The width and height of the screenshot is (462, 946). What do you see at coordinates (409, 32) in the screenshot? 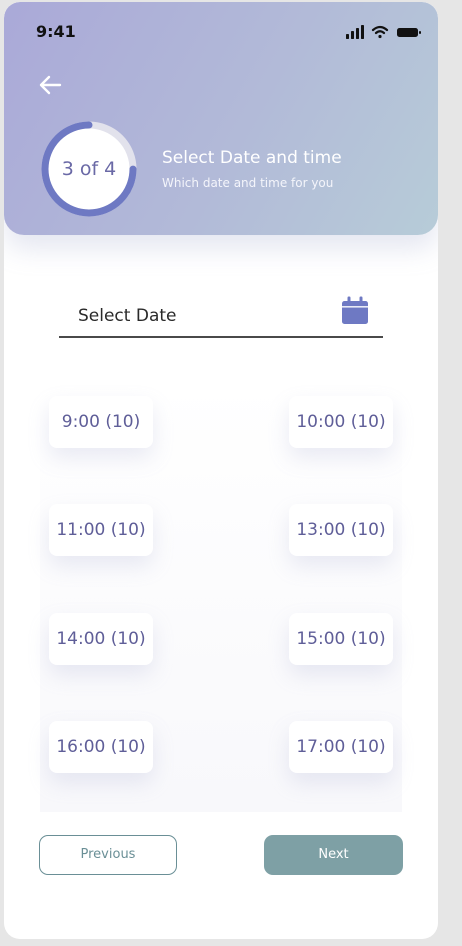
I see `battery-icon` at bounding box center [409, 32].